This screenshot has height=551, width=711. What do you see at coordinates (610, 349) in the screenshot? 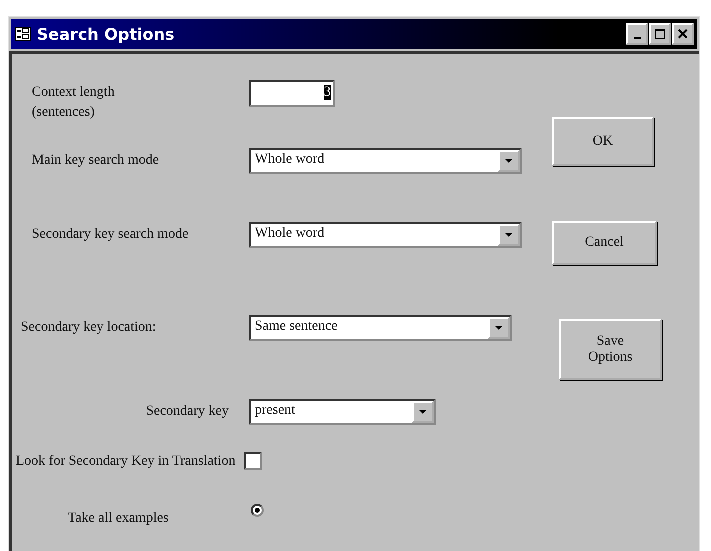
I see `dialog-button: Save Options` at bounding box center [610, 349].